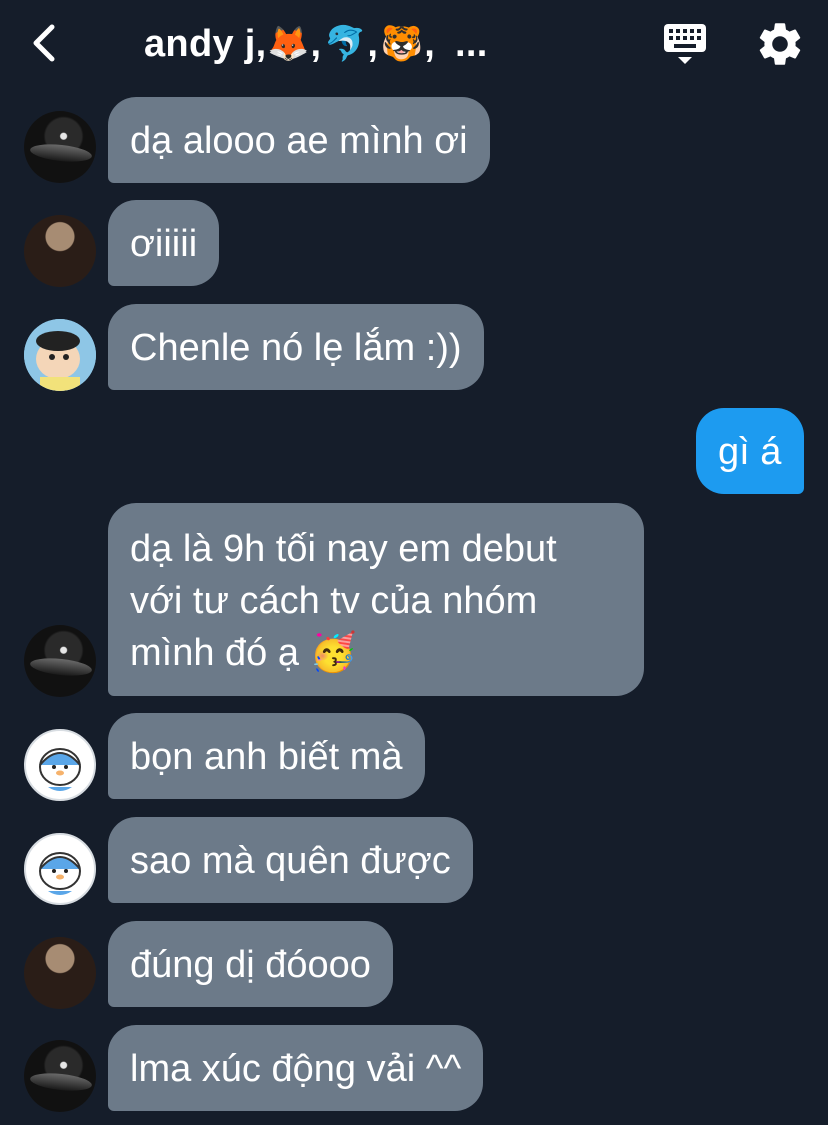  I want to click on message-line: dạ là 9h tối nay em debut, so click(343, 549).